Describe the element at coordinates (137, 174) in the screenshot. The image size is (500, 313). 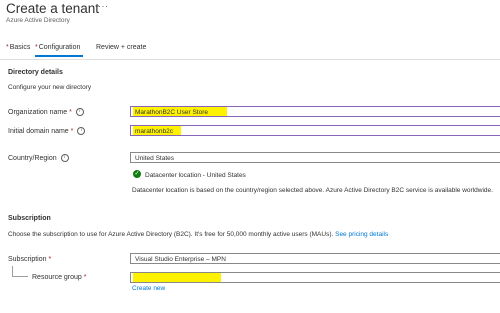
I see `success-check-icon: ✓` at that location.